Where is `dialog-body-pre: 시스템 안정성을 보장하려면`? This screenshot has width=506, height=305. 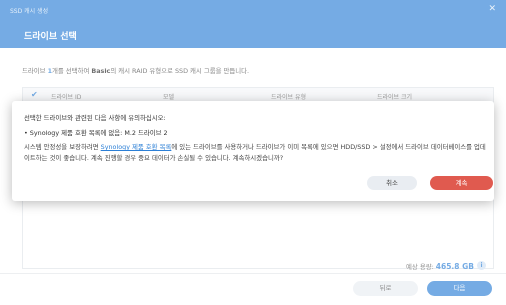
dialog-body-pre: 시스템 안정성을 보장하려면 is located at coordinates (62, 147).